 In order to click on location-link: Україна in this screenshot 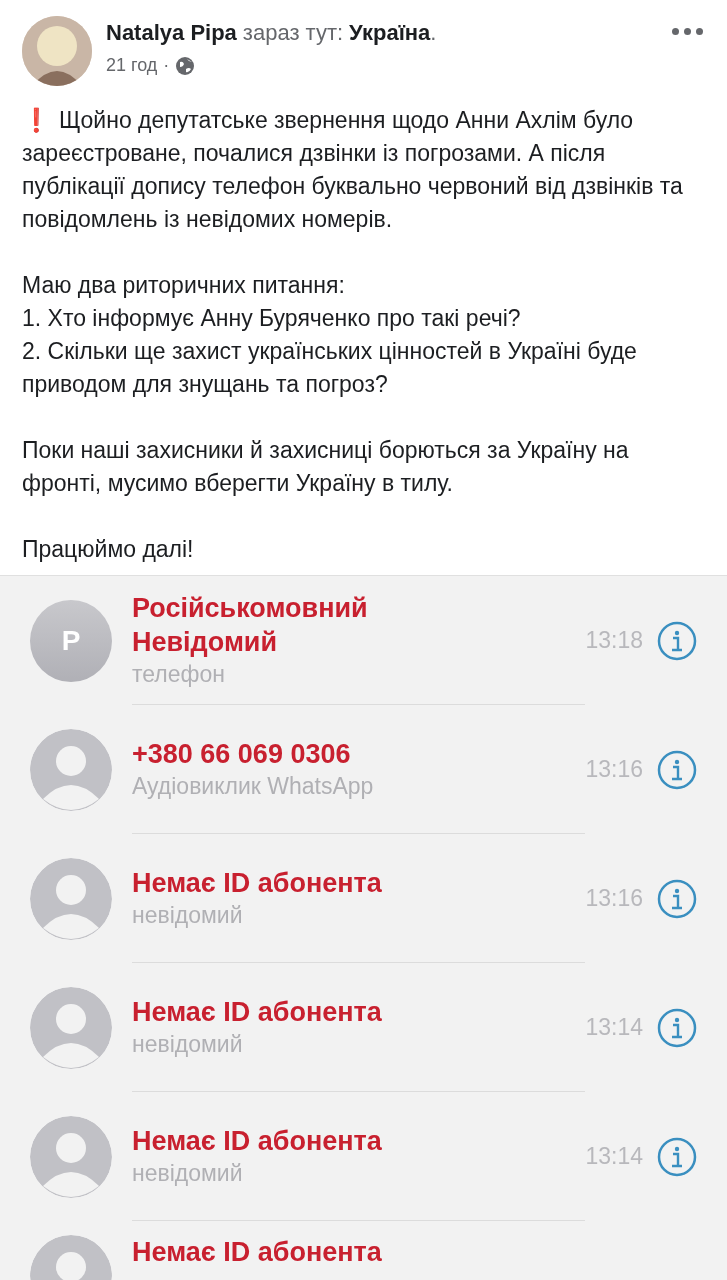, I will do `click(390, 33)`.